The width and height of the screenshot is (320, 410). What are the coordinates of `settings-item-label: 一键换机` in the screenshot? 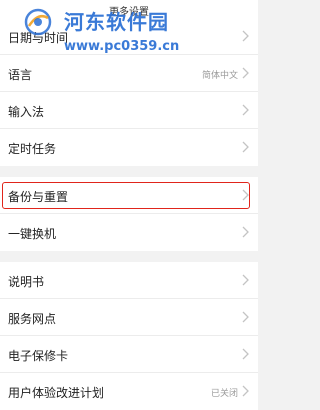 It's located at (32, 234).